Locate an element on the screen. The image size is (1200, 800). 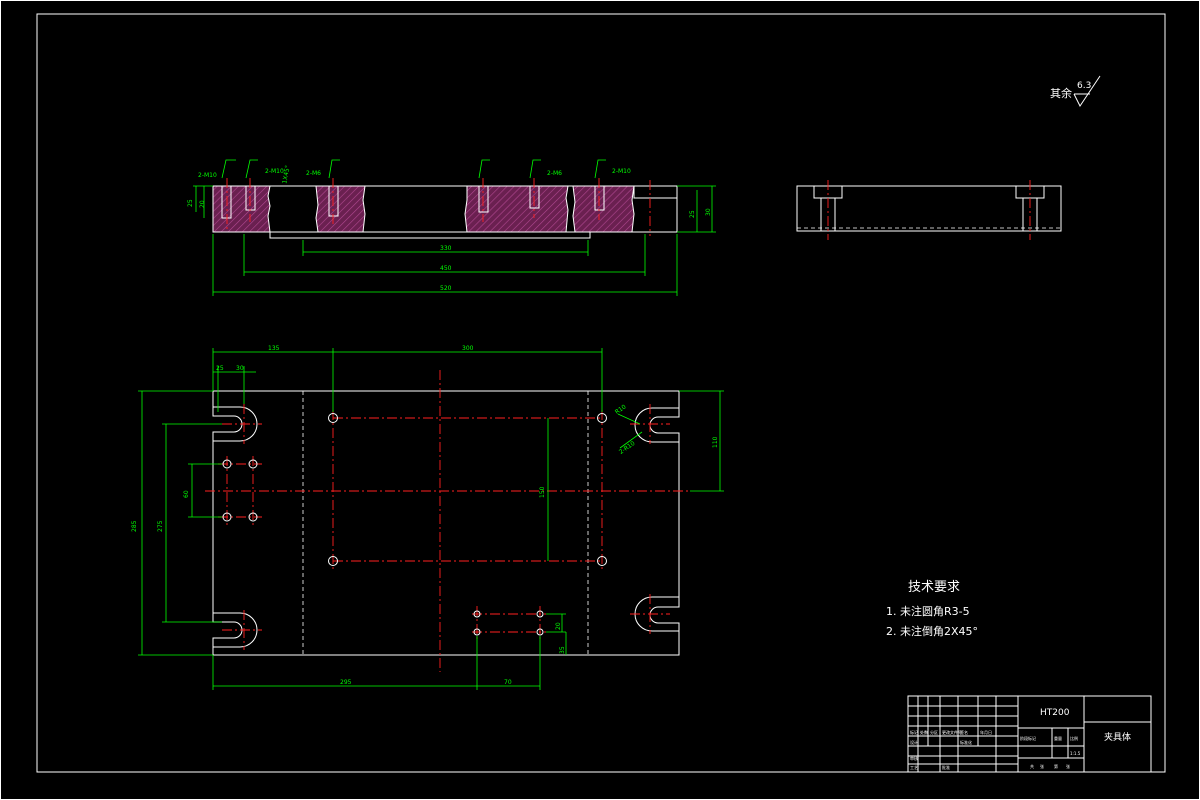
tb-cell-3: 更改文件号 is located at coordinates (952, 732).